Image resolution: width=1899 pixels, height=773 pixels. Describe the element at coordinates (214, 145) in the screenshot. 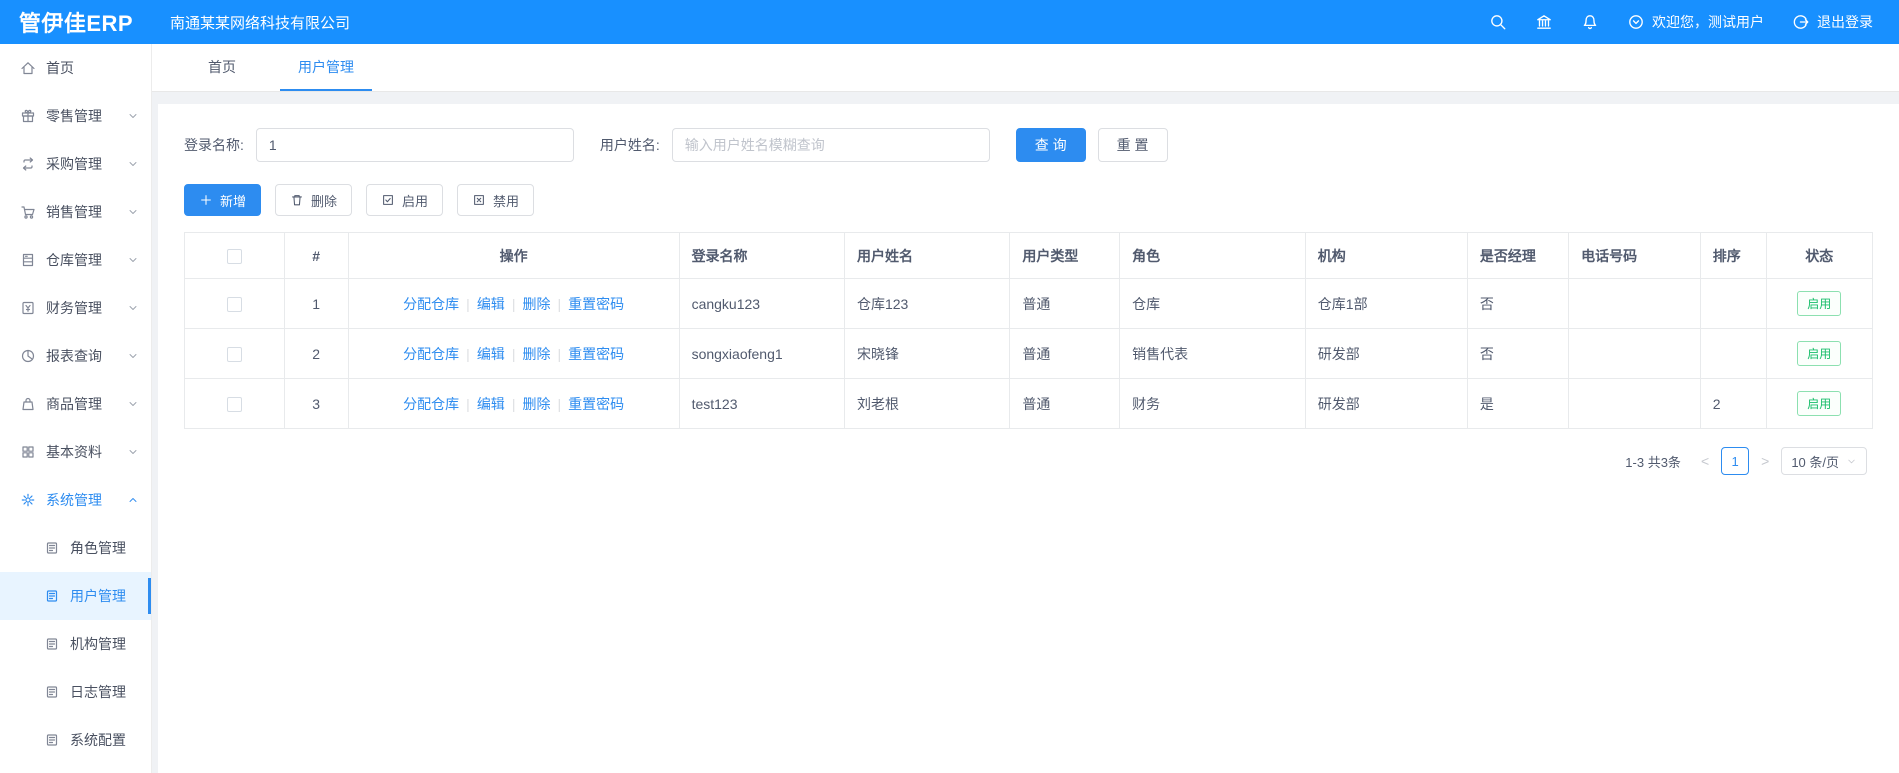

I see `login-name-label: 登录名称:` at that location.